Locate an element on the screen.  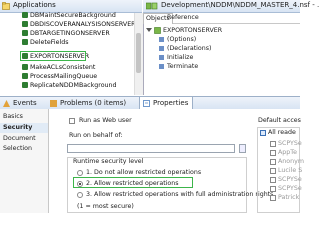
tree-item: DBDISCOVERANALYSISONSERVER is located at coordinates (79, 24).